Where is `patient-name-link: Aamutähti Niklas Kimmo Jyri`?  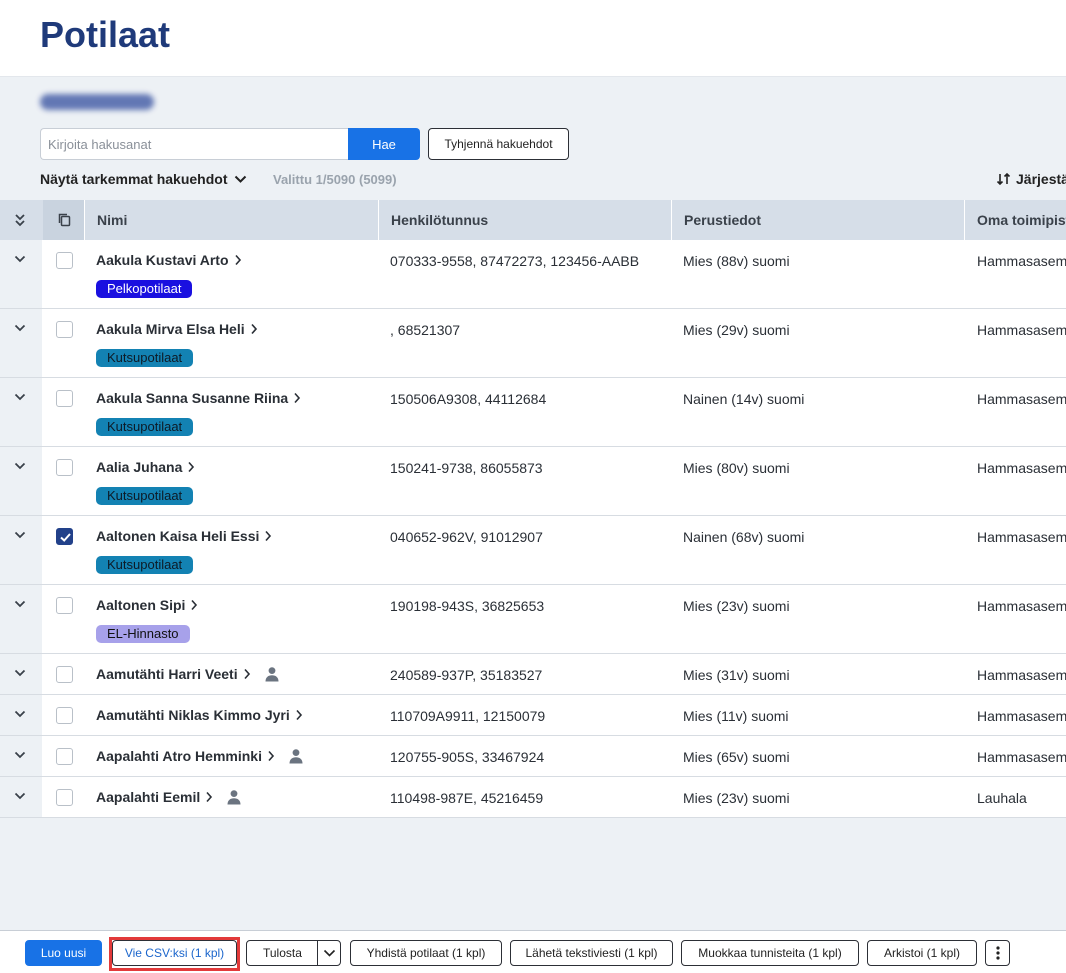 patient-name-link: Aamutähti Niklas Kimmo Jyri is located at coordinates (199, 715).